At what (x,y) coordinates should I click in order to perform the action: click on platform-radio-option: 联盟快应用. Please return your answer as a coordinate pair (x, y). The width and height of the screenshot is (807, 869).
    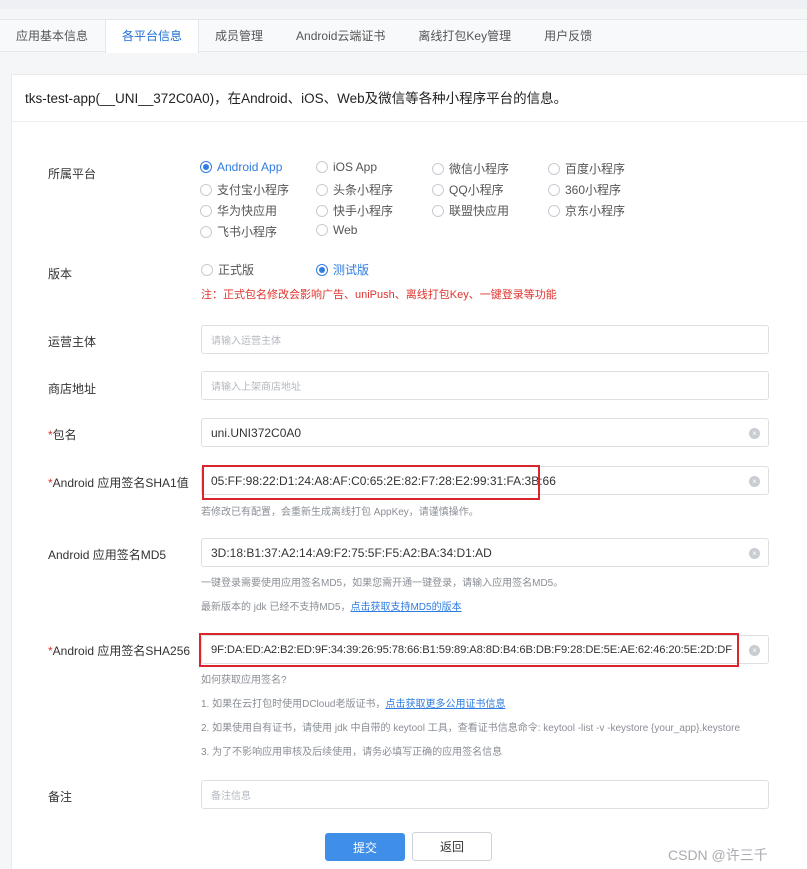
    Looking at the image, I should click on (470, 210).